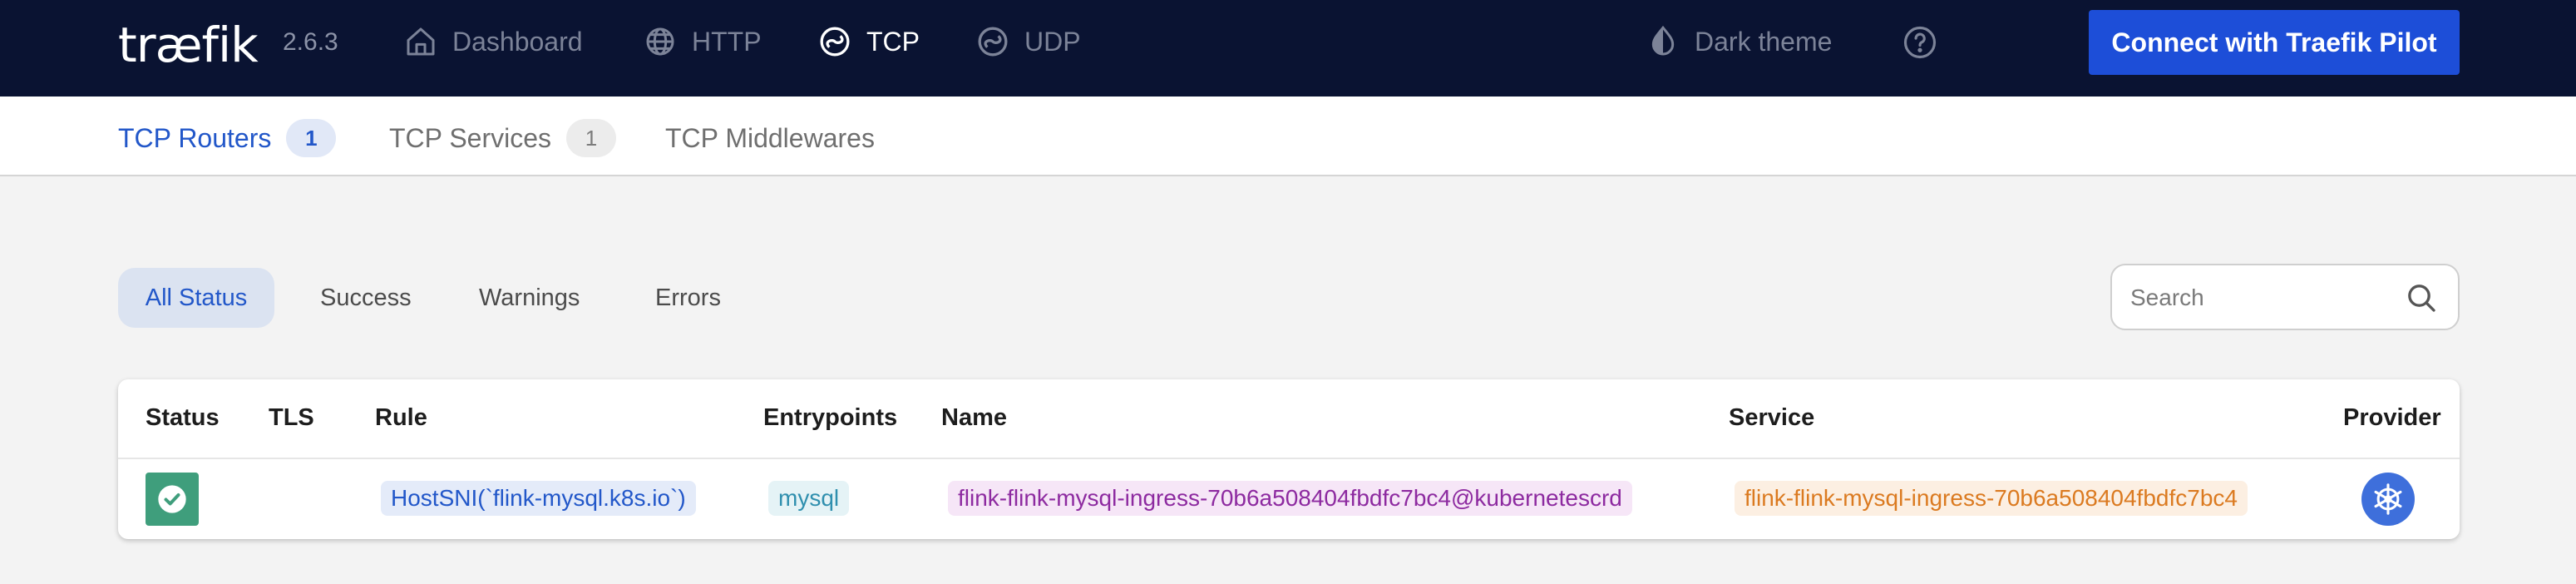 Image resolution: width=2576 pixels, height=584 pixels. I want to click on traefik-logo: træfik, so click(188, 45).